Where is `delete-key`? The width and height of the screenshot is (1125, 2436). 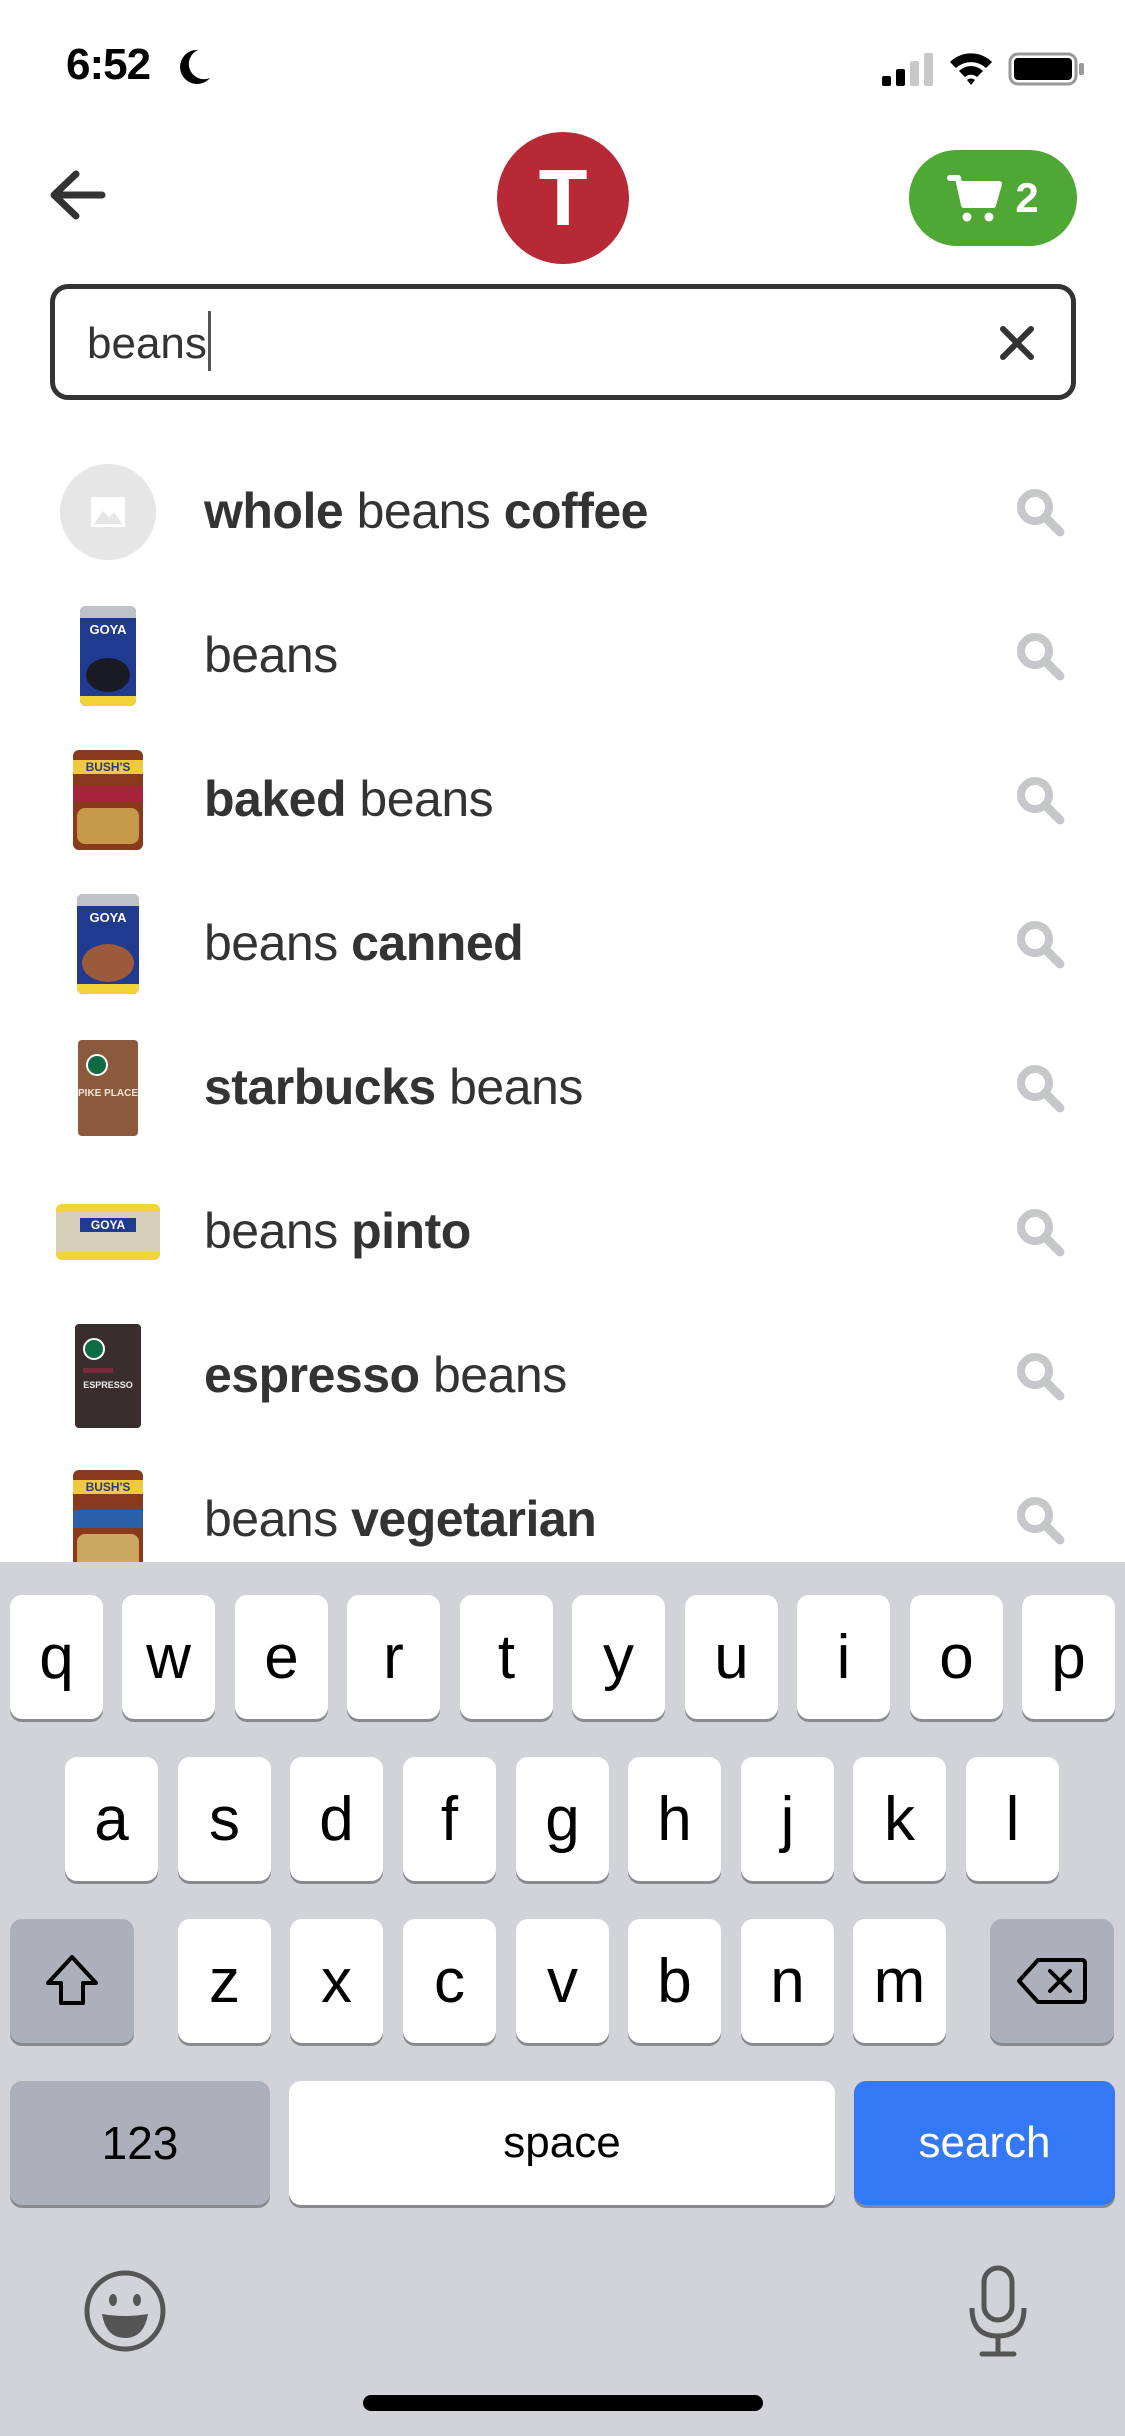 delete-key is located at coordinates (1052, 1981).